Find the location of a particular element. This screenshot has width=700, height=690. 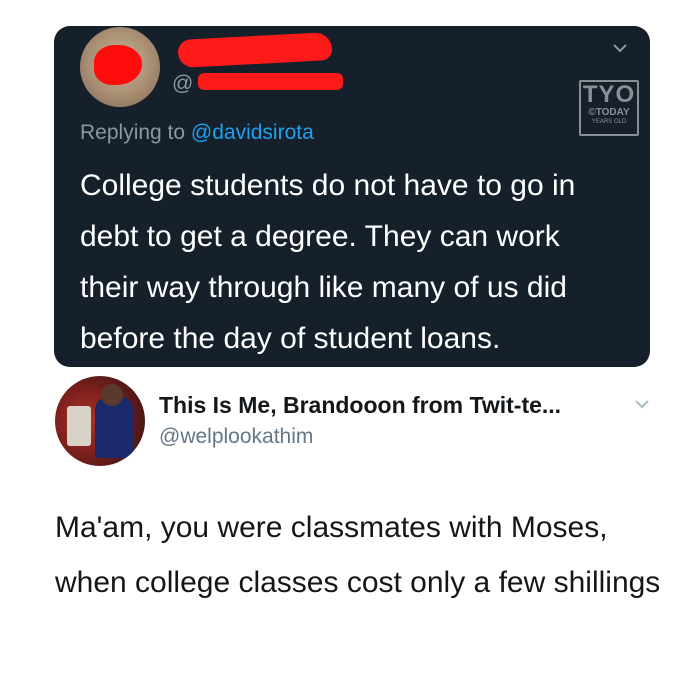

replying-to-line: Replying to @davidsirota is located at coordinates (197, 133).